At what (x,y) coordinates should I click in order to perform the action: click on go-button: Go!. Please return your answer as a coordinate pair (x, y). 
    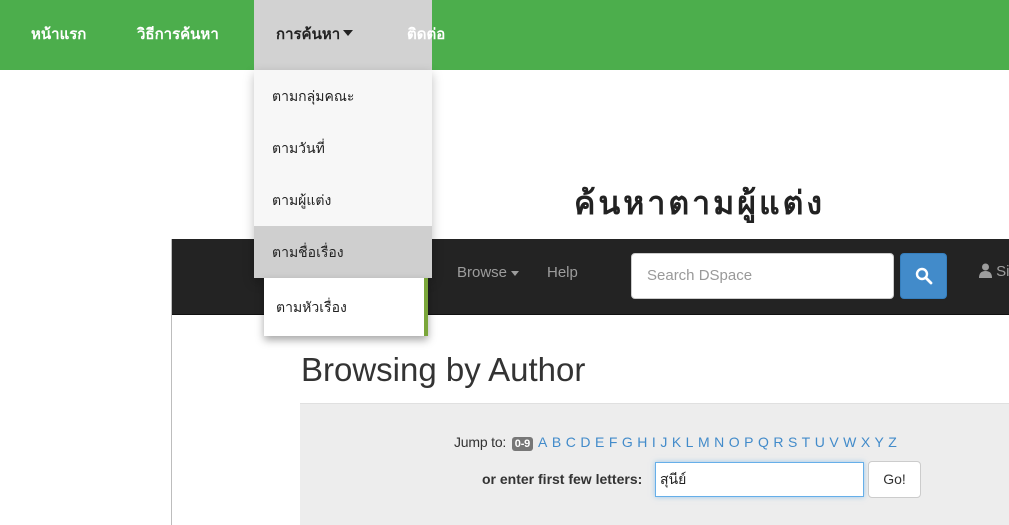
    Looking at the image, I should click on (894, 479).